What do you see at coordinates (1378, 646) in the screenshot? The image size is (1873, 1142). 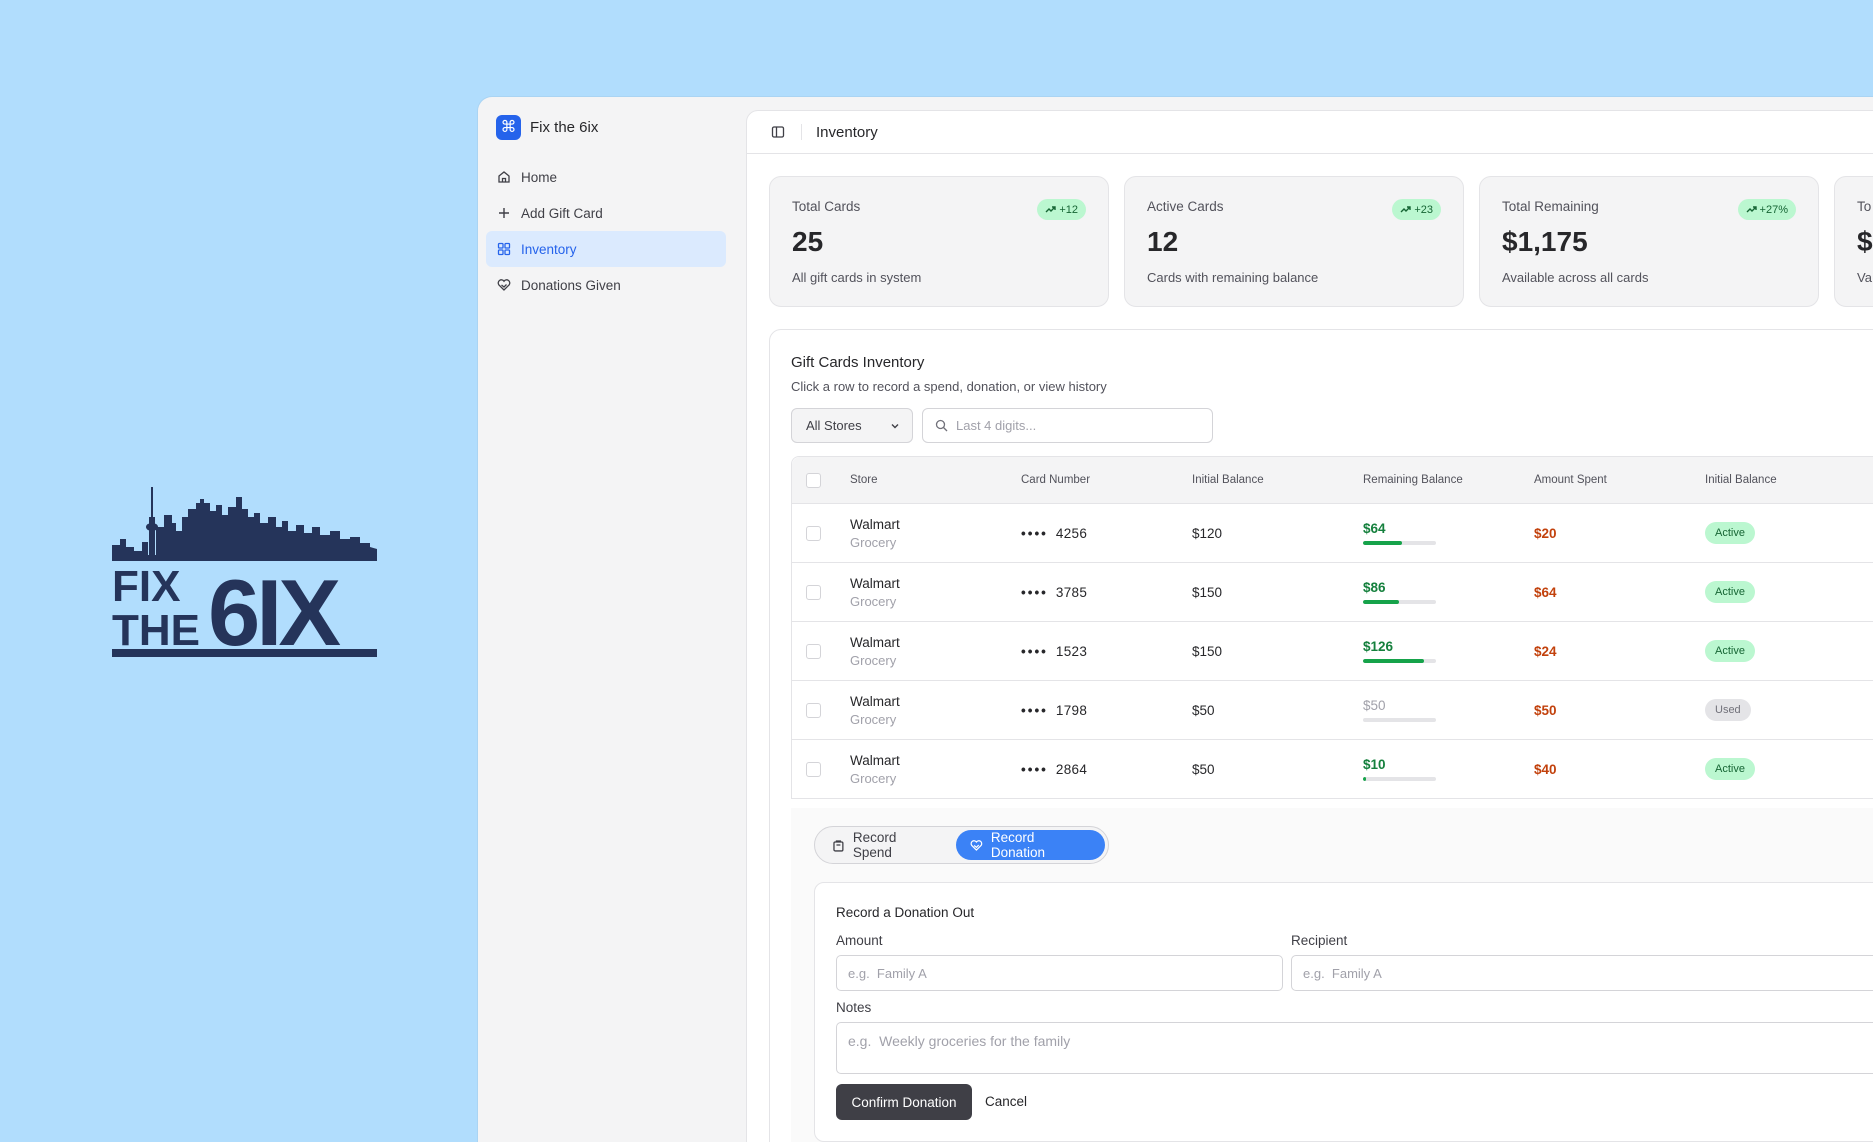 I see `remaining-value: $126` at bounding box center [1378, 646].